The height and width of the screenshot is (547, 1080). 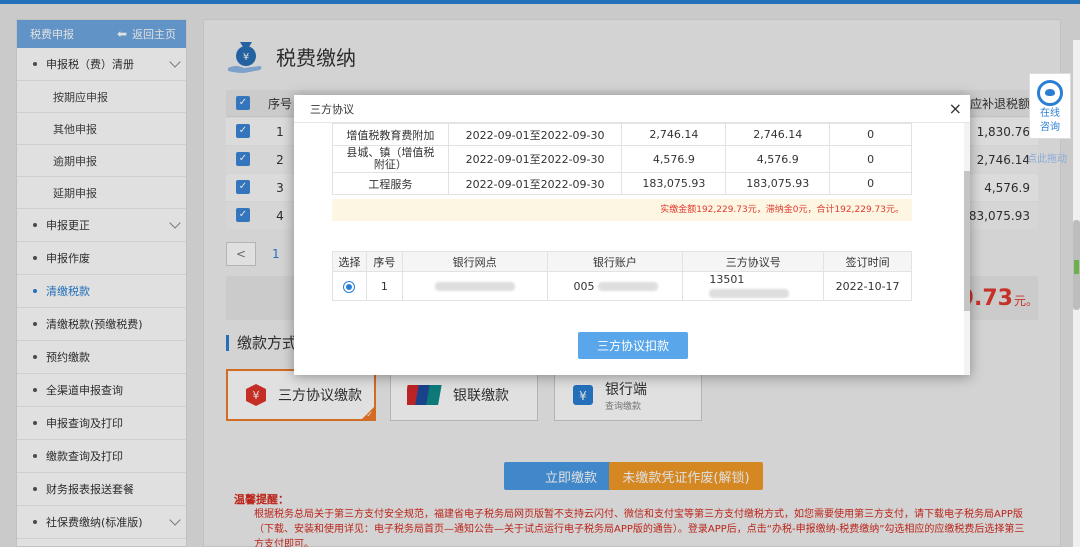 What do you see at coordinates (101, 225) in the screenshot?
I see `sidebar-item: 申报更正` at bounding box center [101, 225].